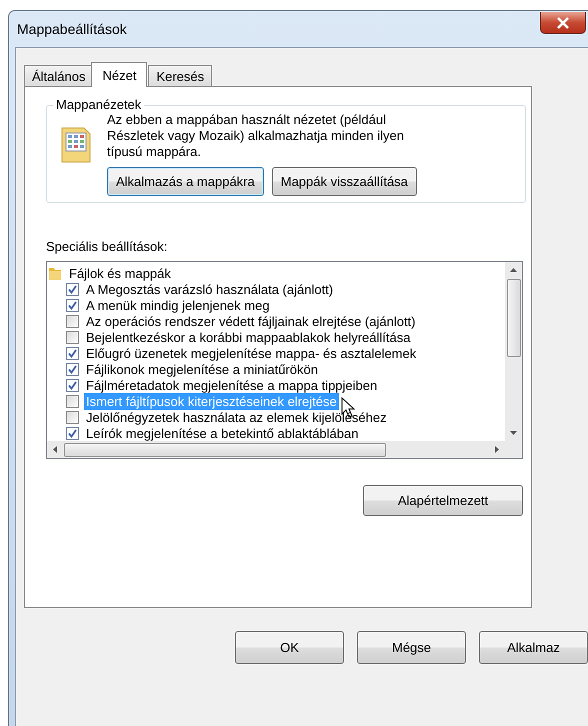  Describe the element at coordinates (284, 449) in the screenshot. I see `horizontal-scrollbar` at that location.